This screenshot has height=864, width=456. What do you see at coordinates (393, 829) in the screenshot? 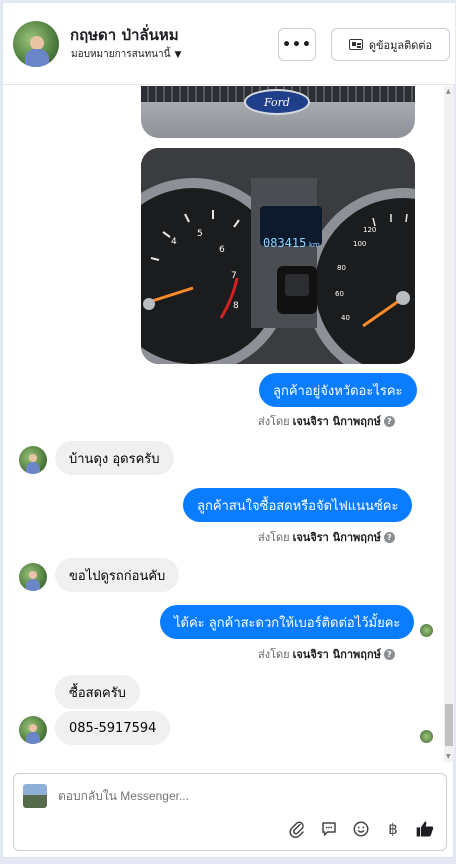
I see `baht-icon: ฿` at bounding box center [393, 829].